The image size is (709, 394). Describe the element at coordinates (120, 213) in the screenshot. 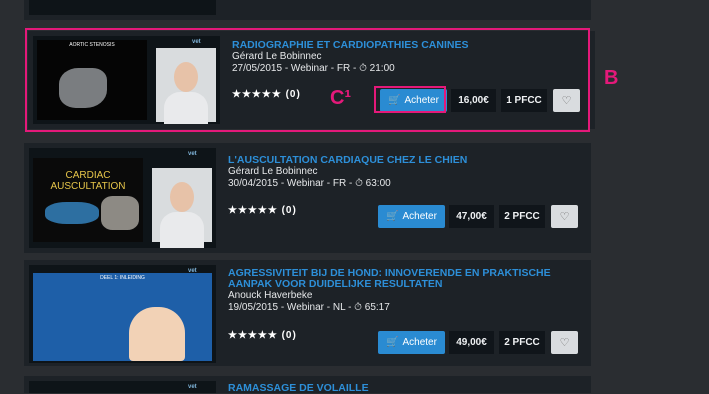

I see `dog-image` at that location.